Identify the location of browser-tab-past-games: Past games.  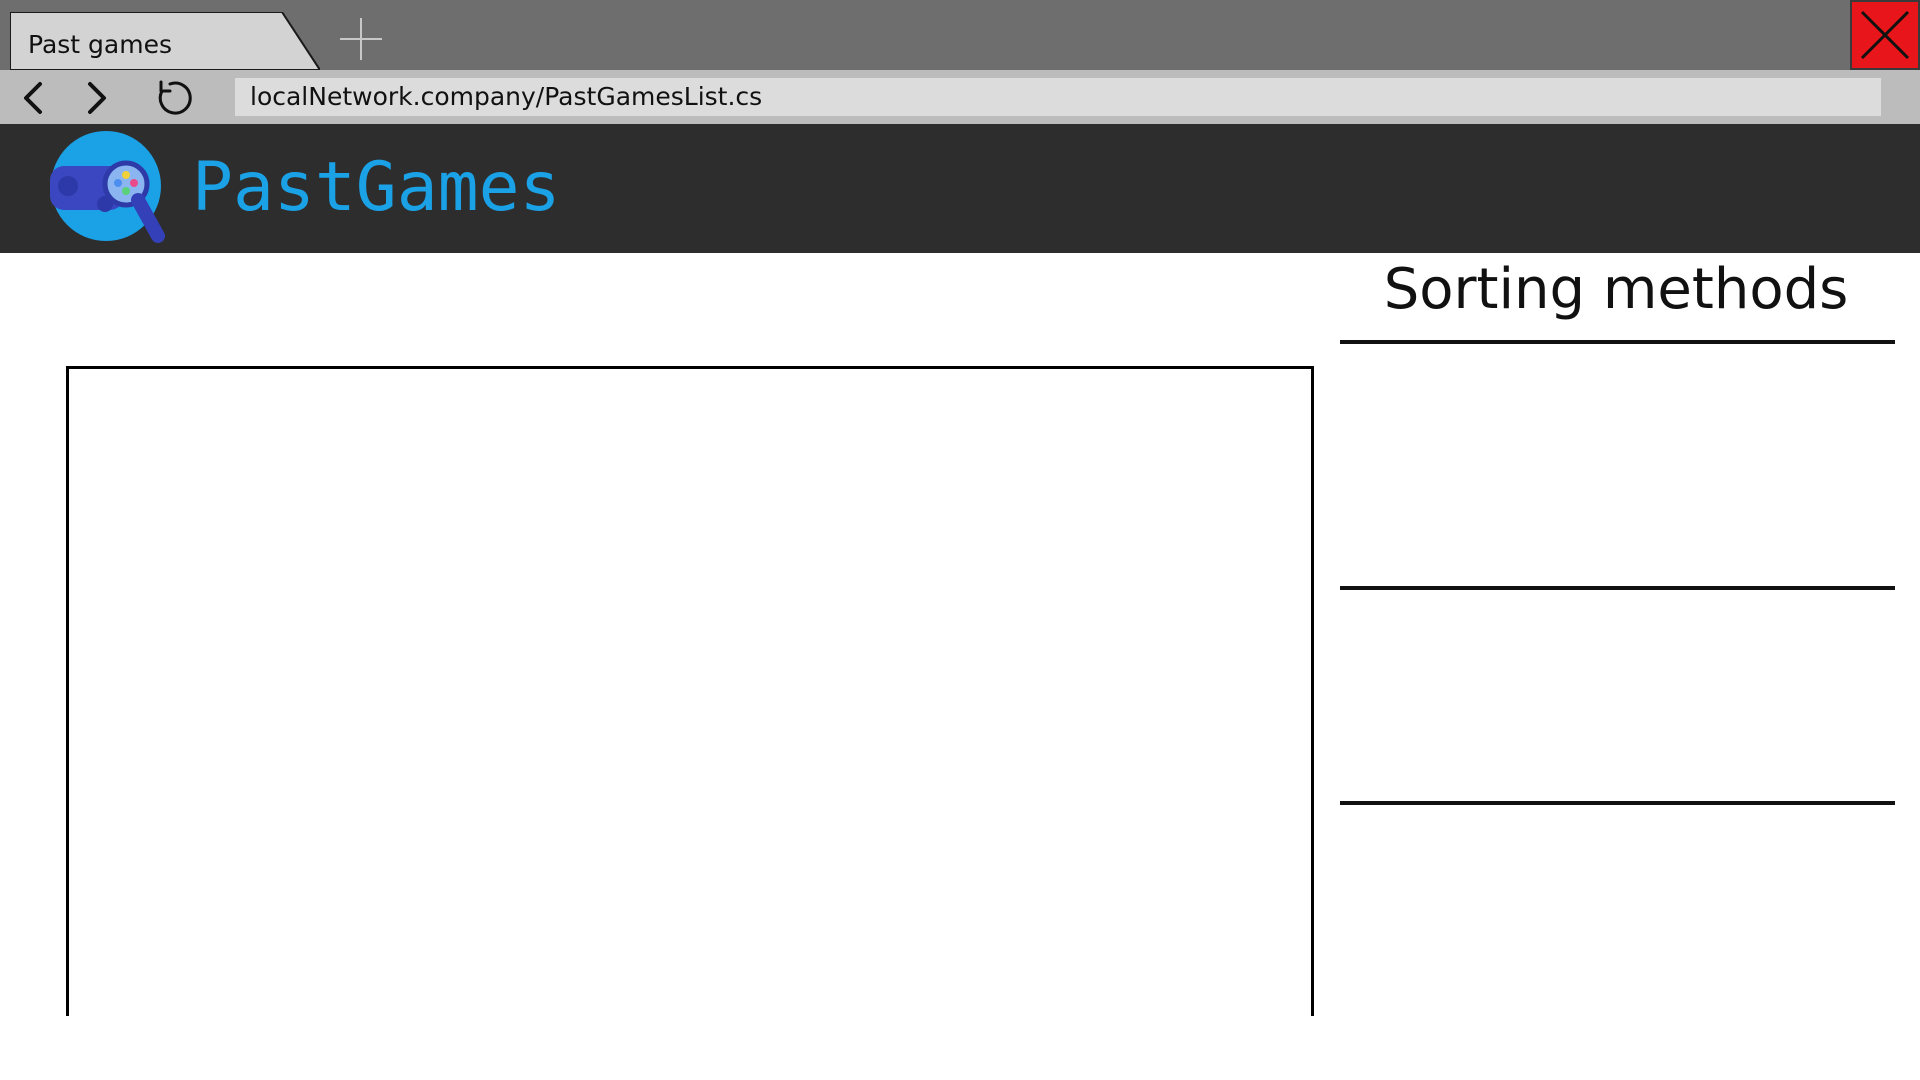
(165, 41).